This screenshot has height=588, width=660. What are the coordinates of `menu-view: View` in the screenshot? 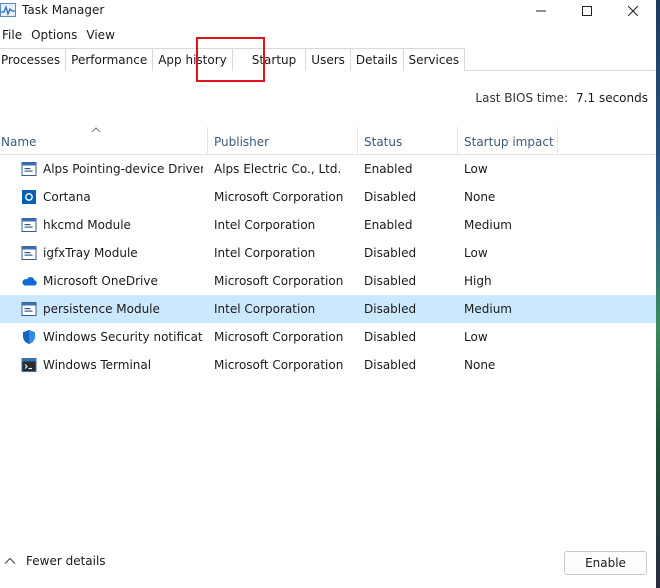 It's located at (102, 35).